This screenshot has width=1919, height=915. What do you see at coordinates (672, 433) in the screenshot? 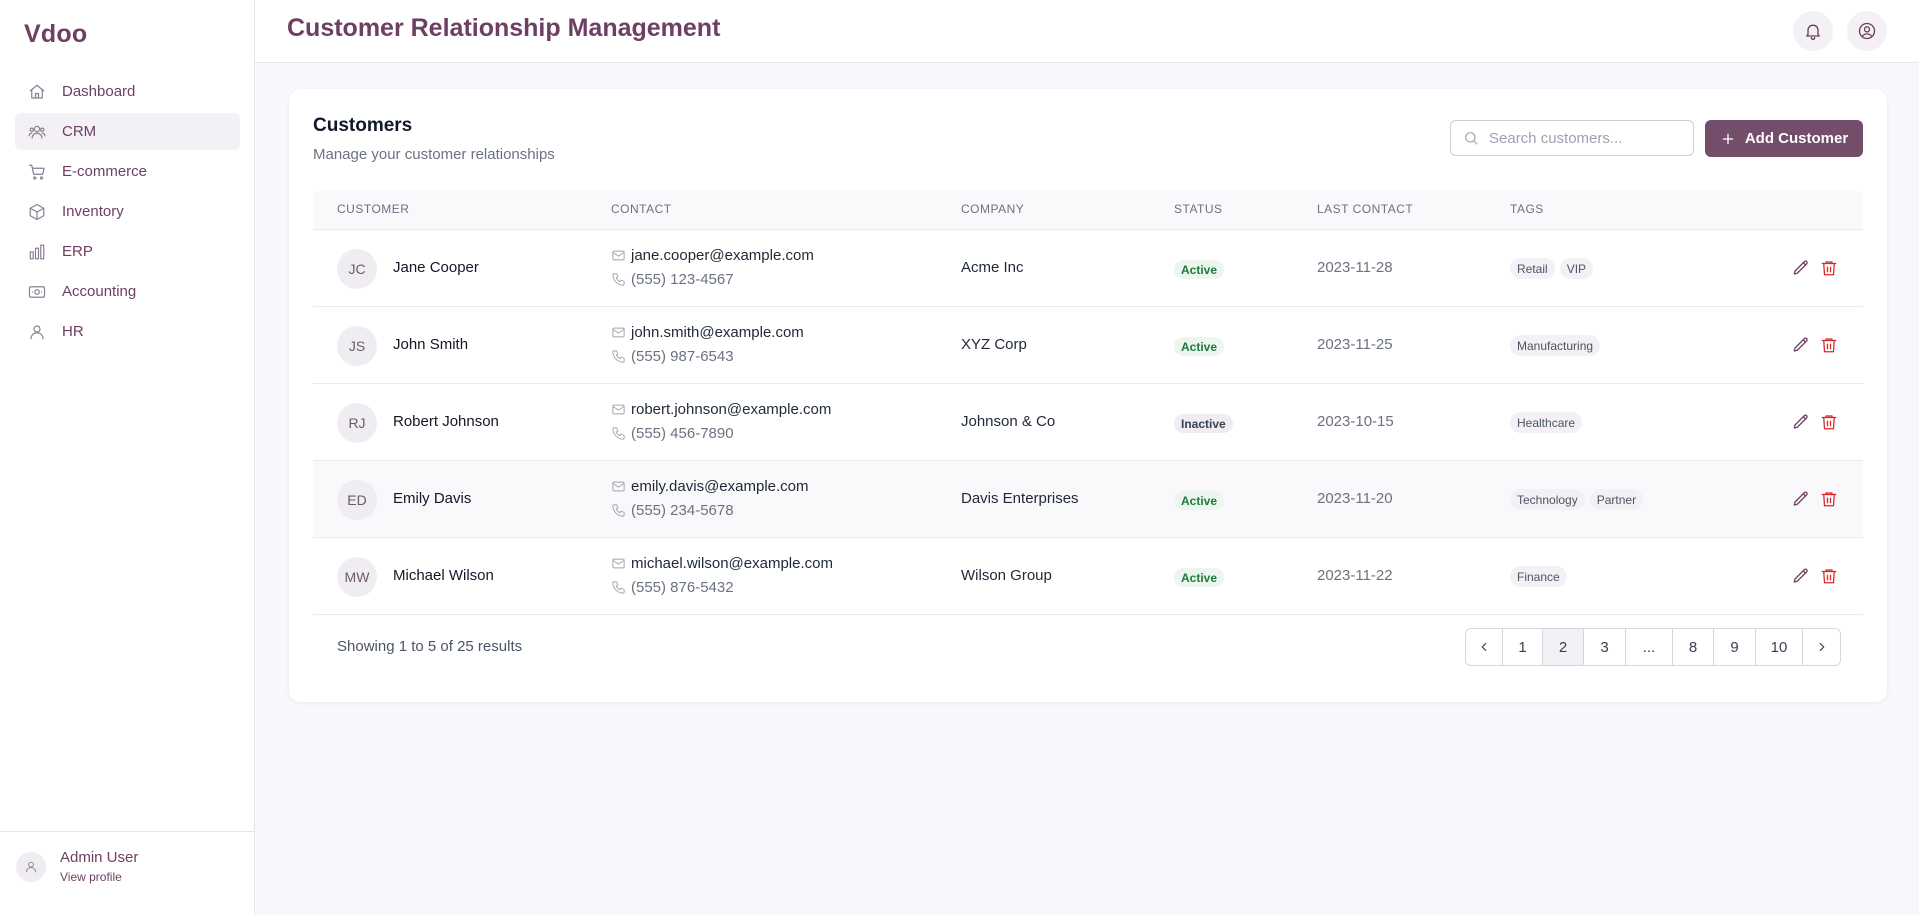
I see `contact-phone: (555) 456-7890` at bounding box center [672, 433].